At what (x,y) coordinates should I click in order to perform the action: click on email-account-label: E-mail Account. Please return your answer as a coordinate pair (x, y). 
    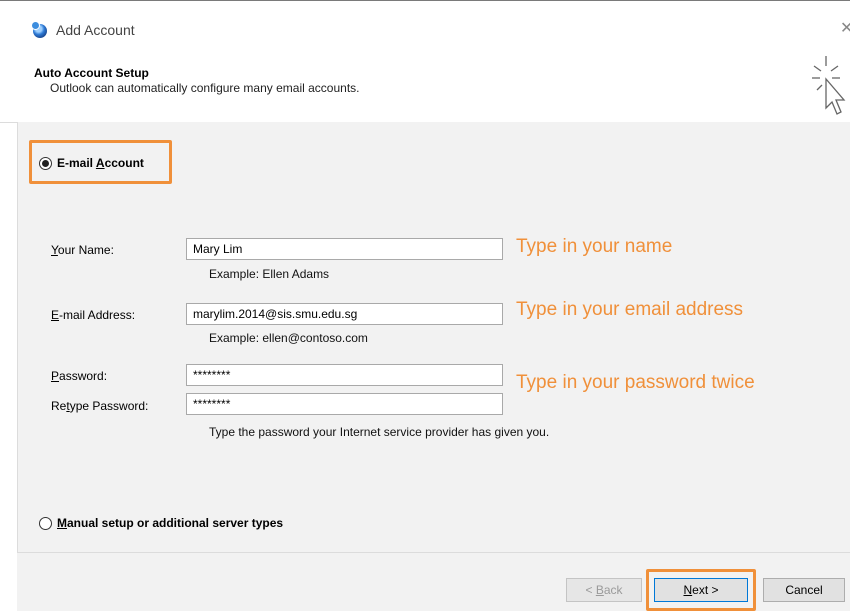
    Looking at the image, I should click on (100, 163).